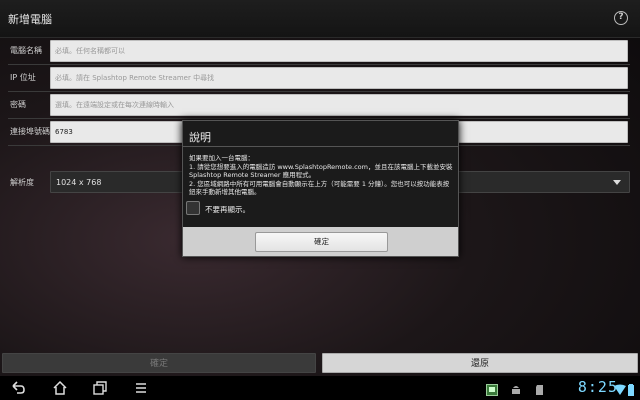 This screenshot has width=640, height=400. I want to click on port-label: 連接埠號碼, so click(30, 131).